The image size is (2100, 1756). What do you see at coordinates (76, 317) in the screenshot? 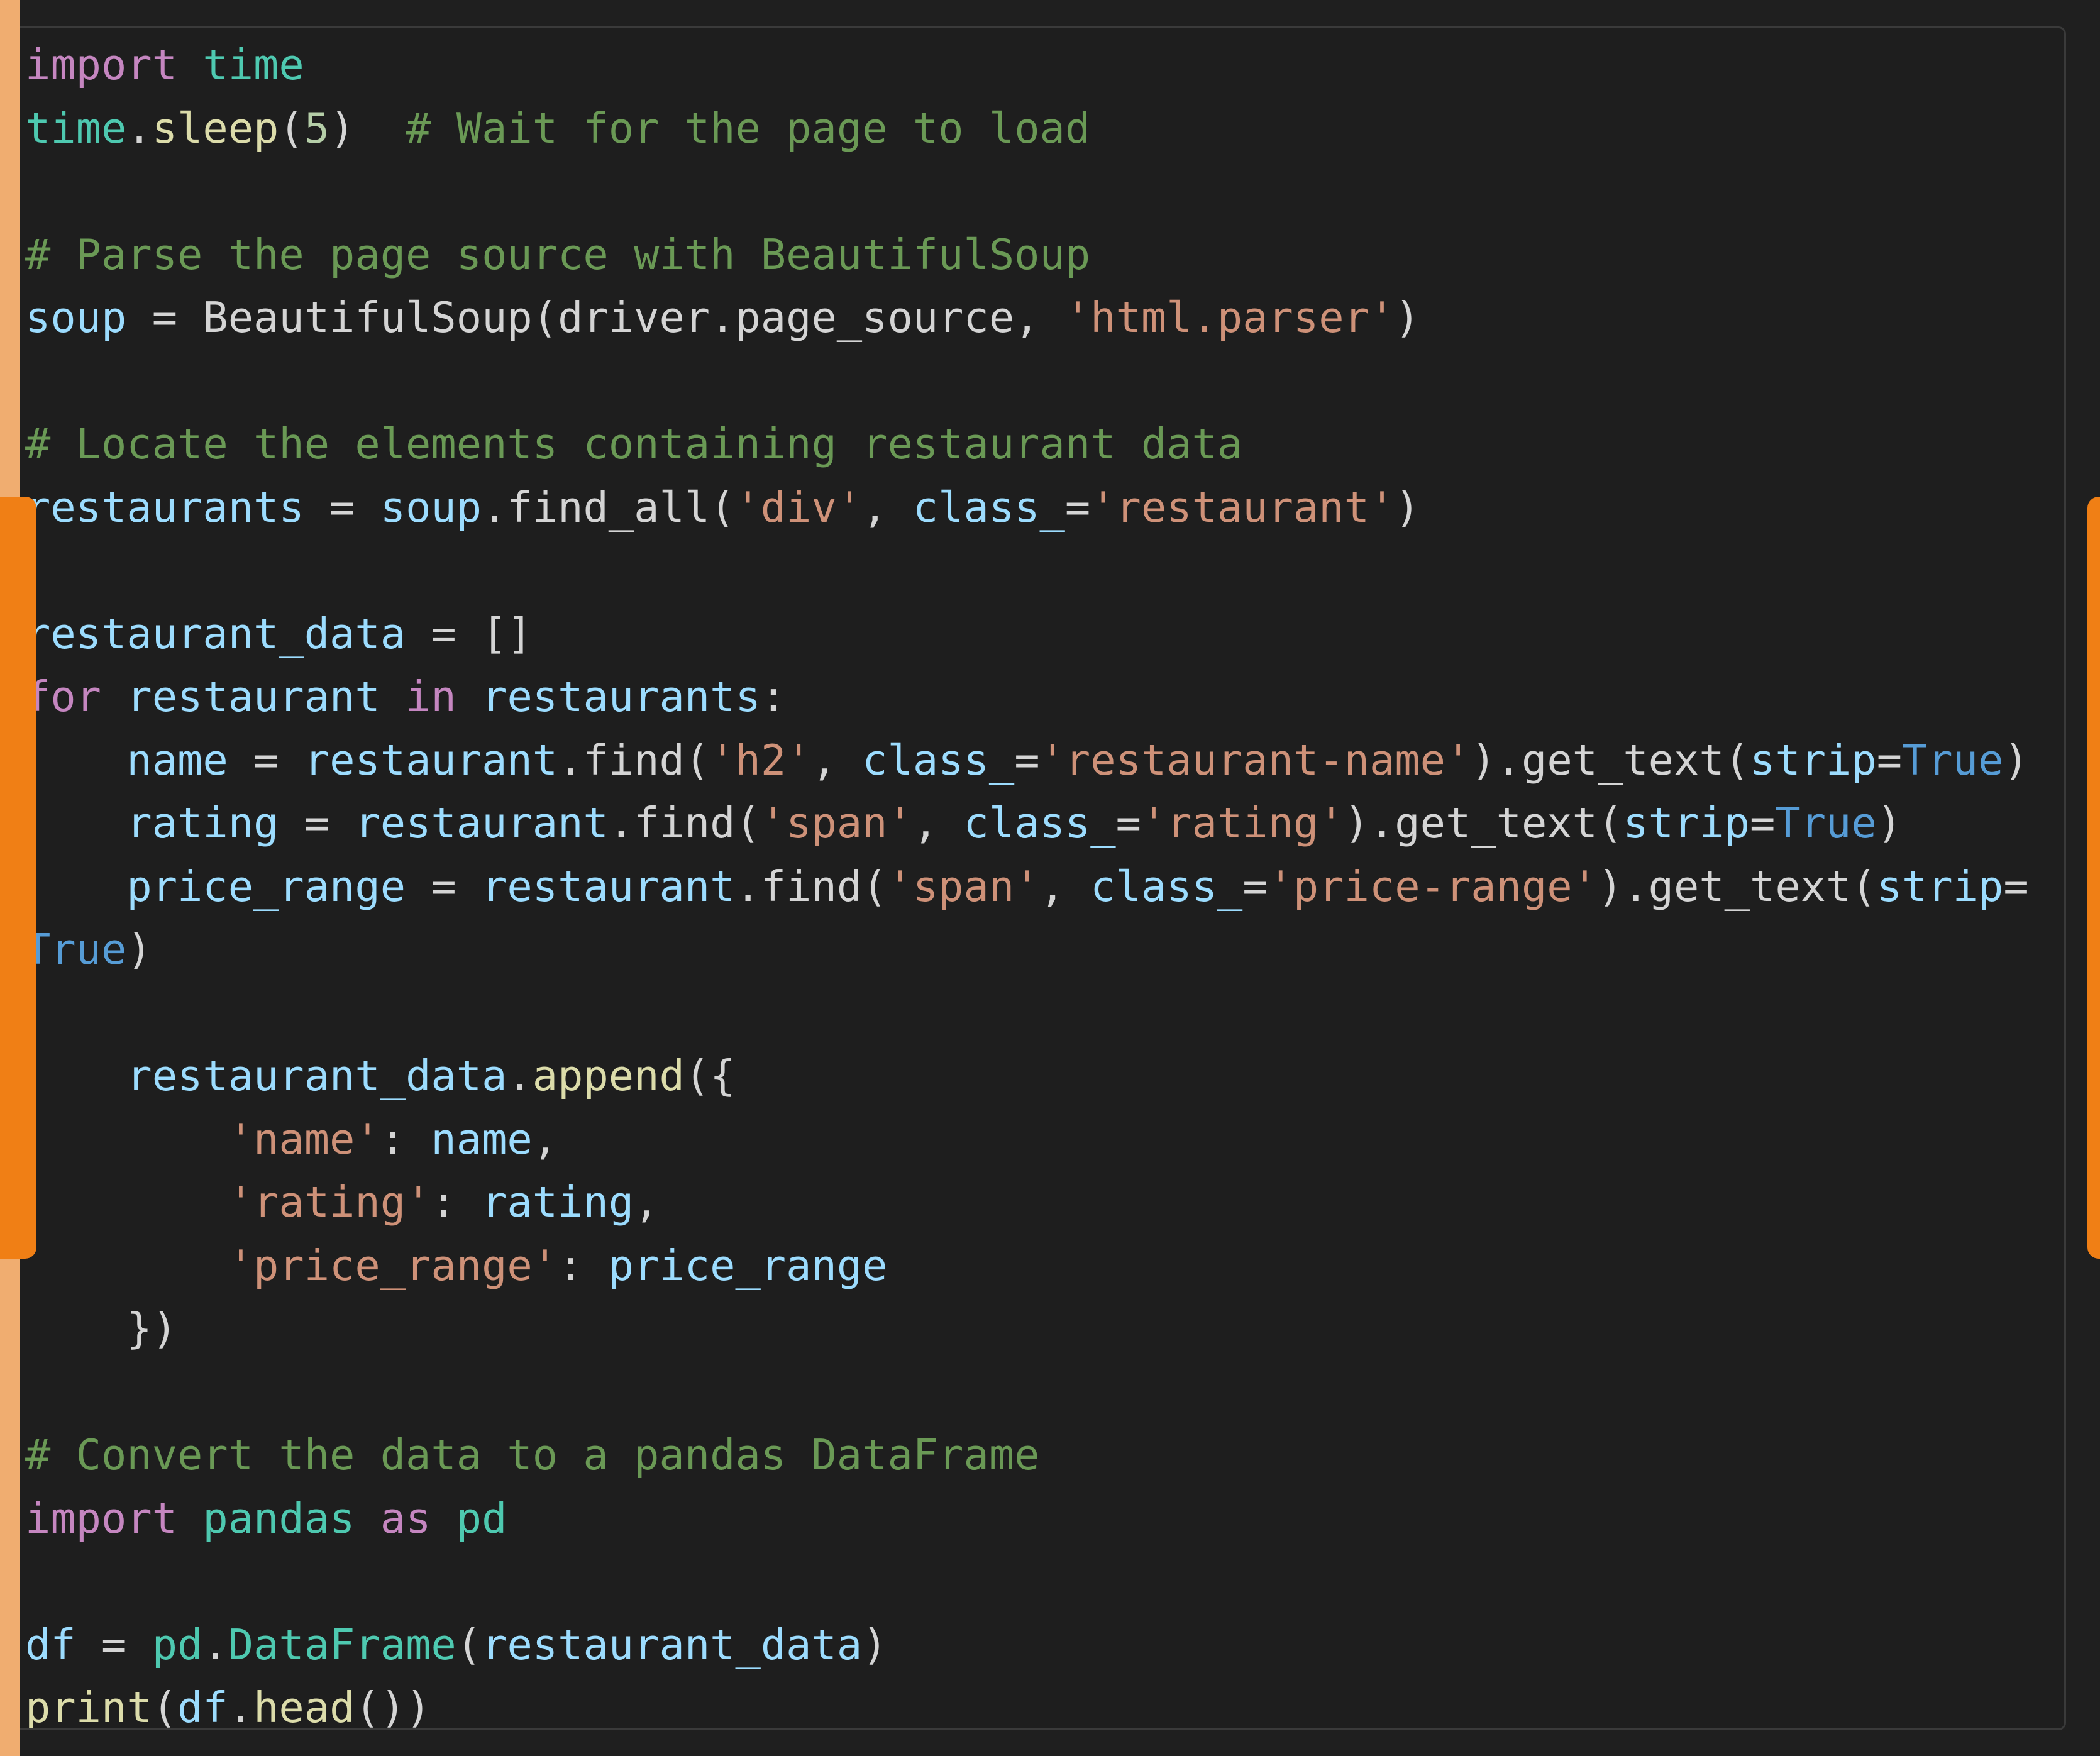
I see `code-token: soup` at bounding box center [76, 317].